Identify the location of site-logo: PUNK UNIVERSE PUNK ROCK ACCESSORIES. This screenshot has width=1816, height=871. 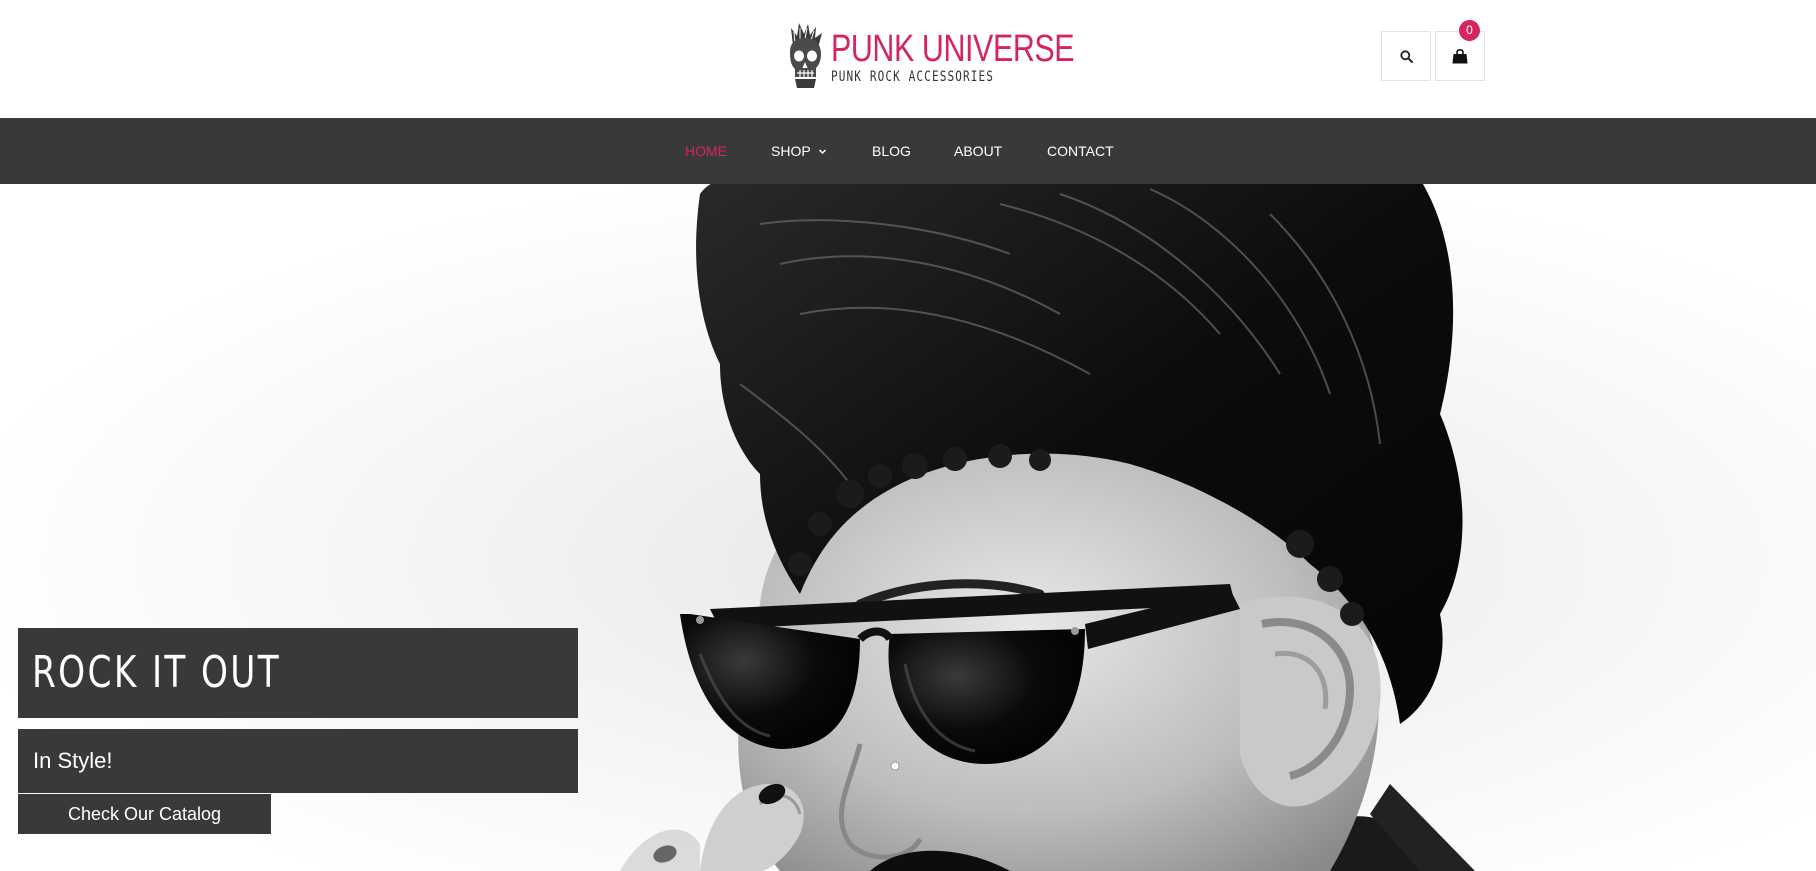
(929, 56).